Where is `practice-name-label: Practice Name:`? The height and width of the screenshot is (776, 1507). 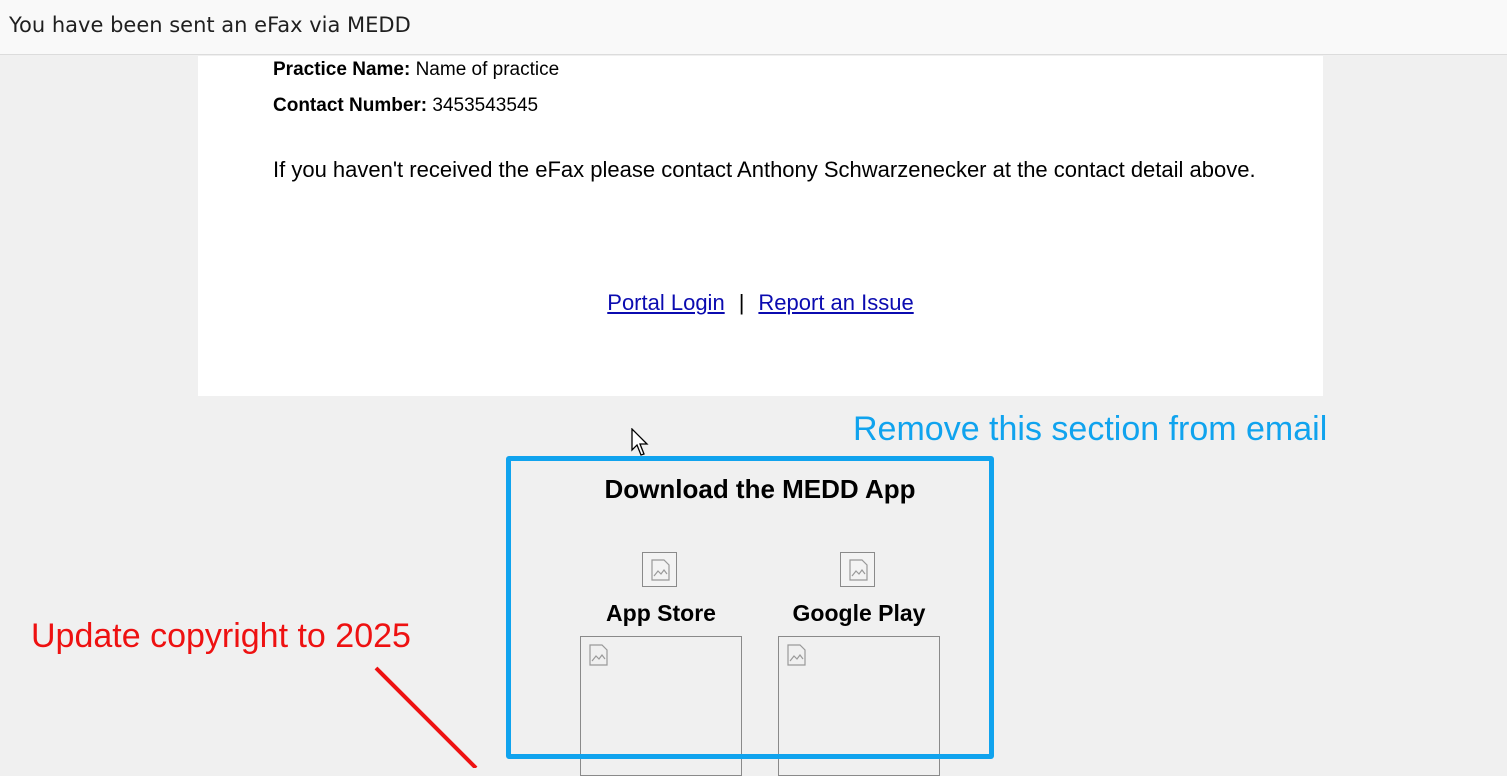
practice-name-label: Practice Name: is located at coordinates (342, 69).